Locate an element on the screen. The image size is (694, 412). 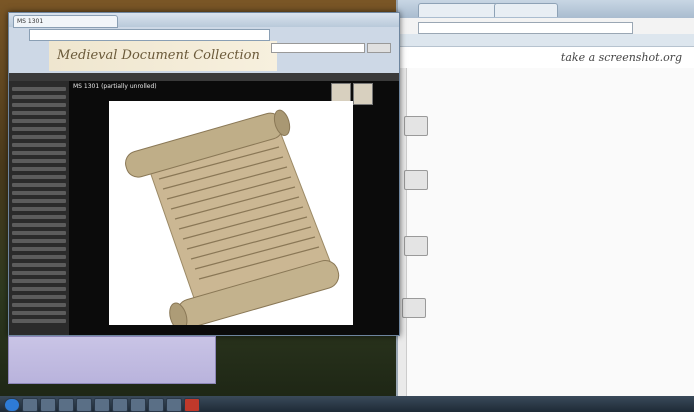
collection-nav-list is located at coordinates (39, 208).